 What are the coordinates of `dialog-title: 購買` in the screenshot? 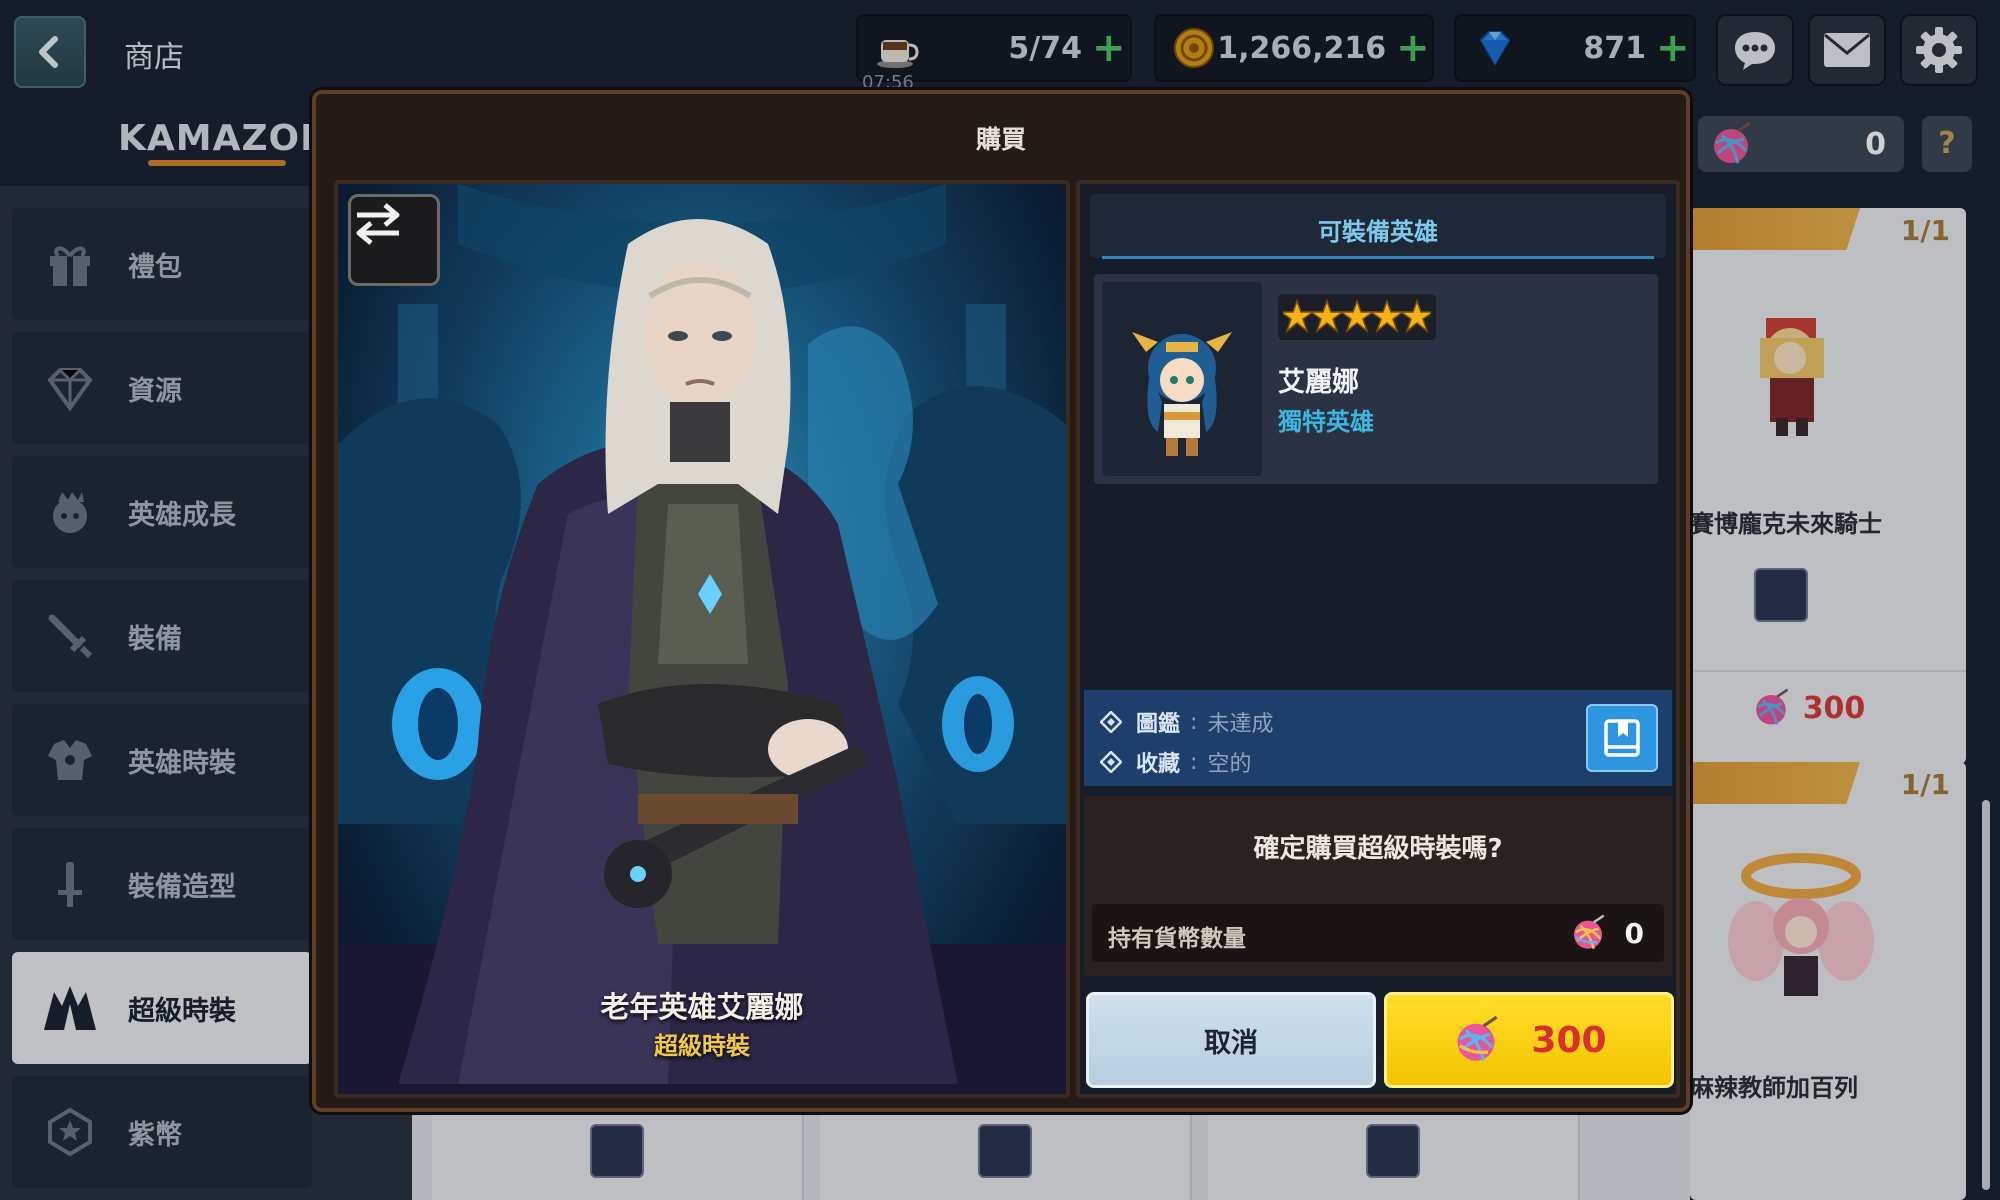 It's located at (1000, 139).